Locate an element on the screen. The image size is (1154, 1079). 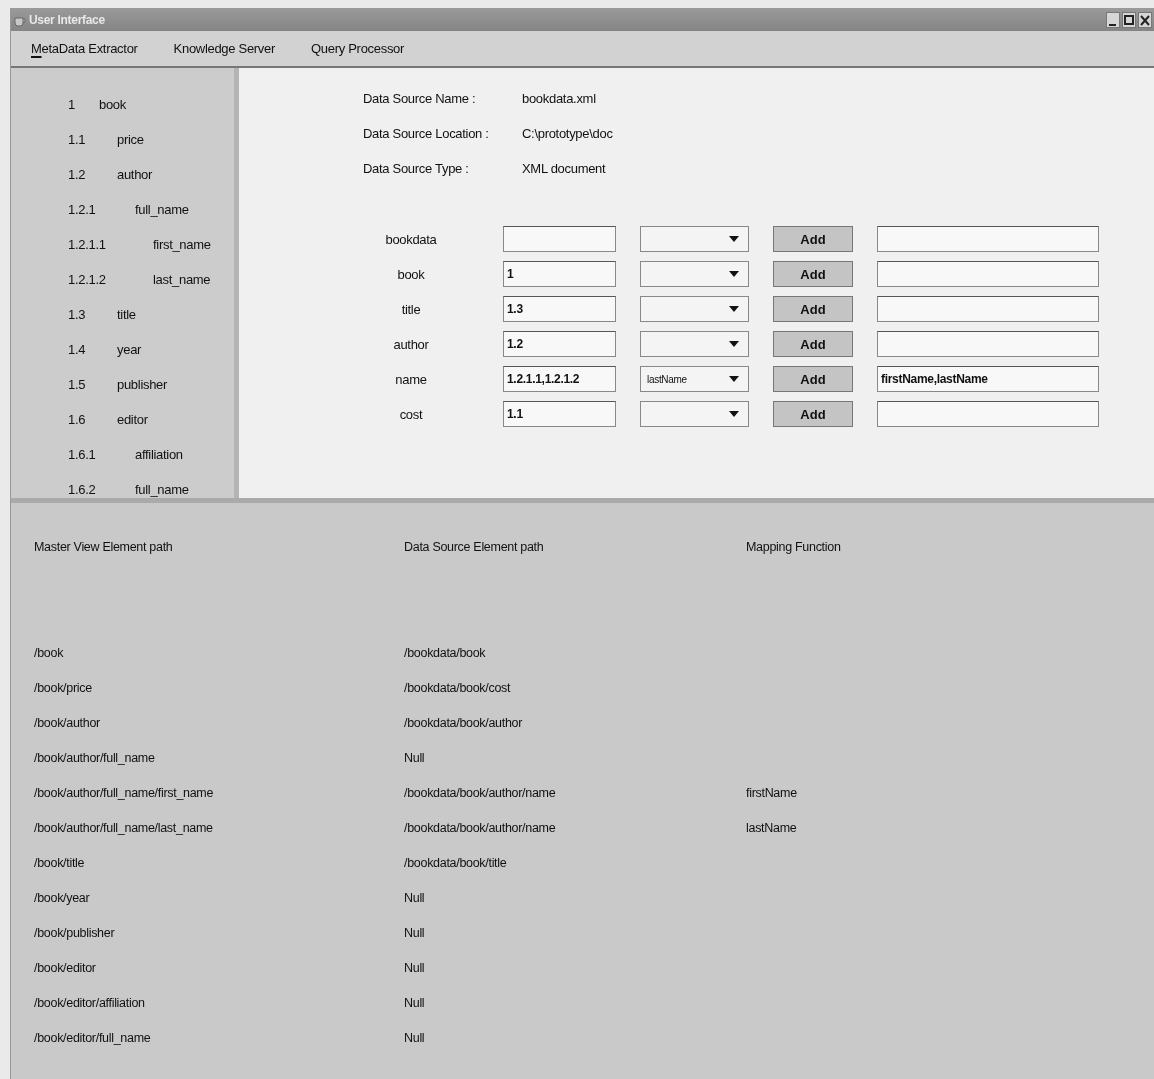
table-cell: lastName is located at coordinates (771, 827).